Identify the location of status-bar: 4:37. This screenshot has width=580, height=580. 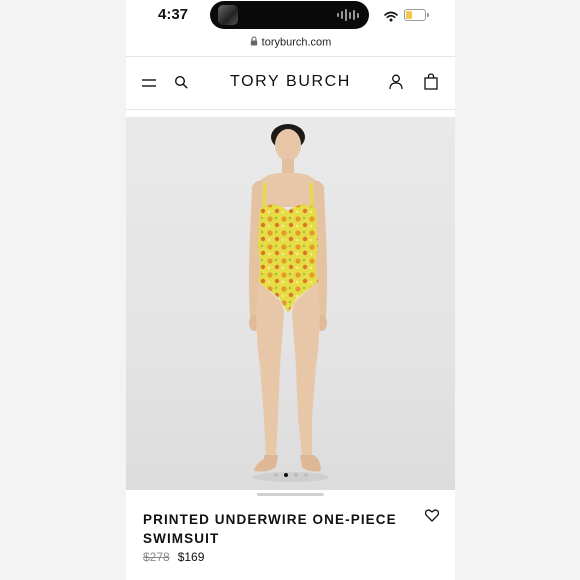
(290, 16).